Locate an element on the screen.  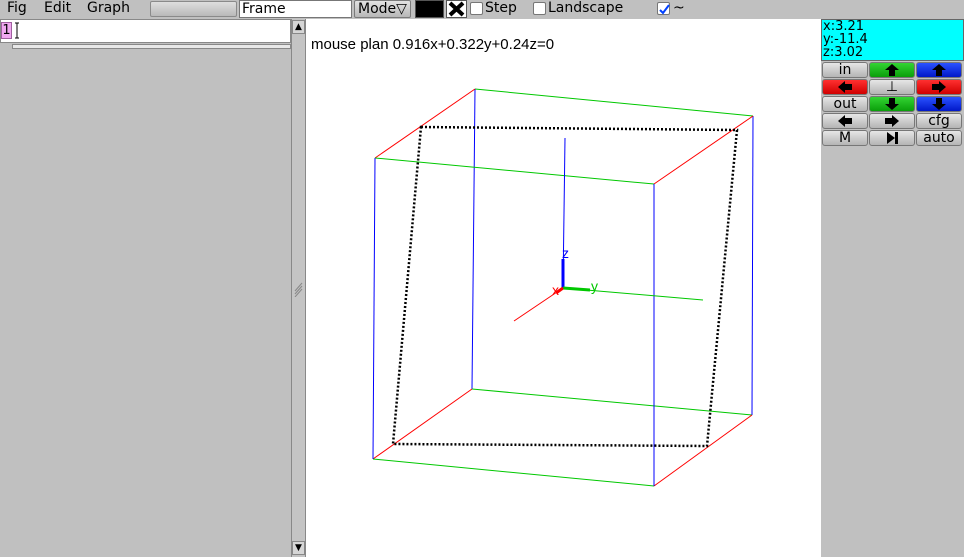
auto-button: auto is located at coordinates (939, 138).